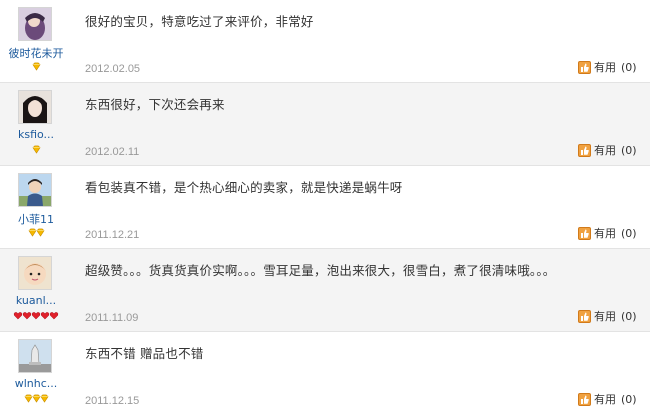  I want to click on avatar-purple-icon, so click(35, 24).